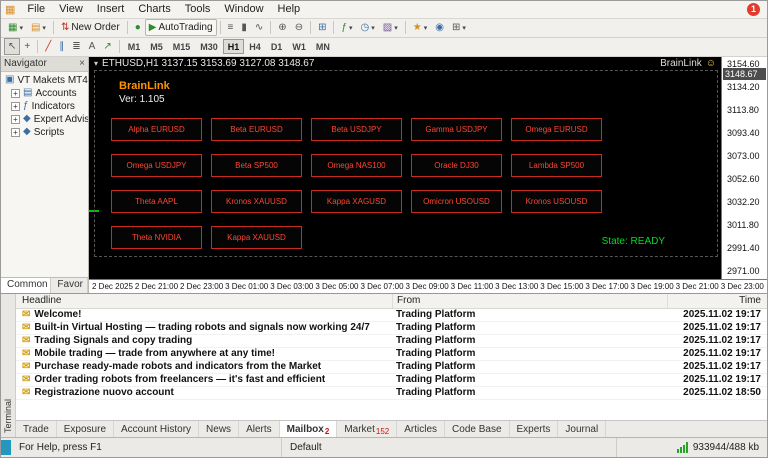 The image size is (768, 458). Describe the element at coordinates (277, 46) in the screenshot. I see `timeframe-button: D1` at that location.